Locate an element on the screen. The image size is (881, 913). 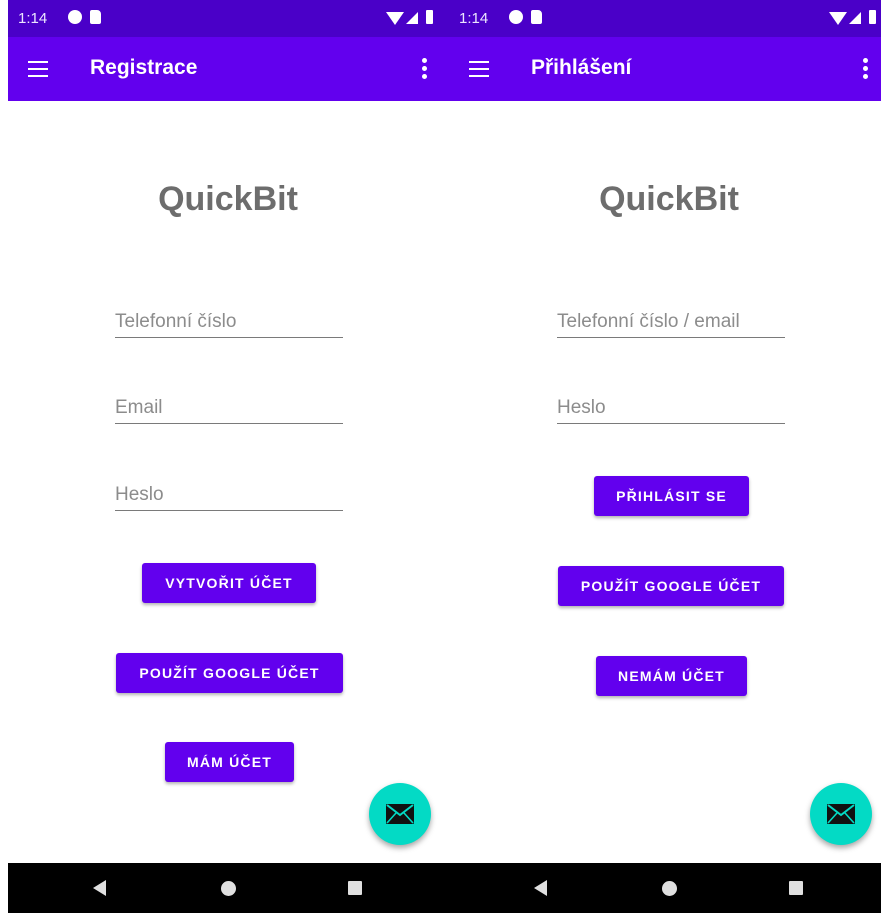
app-bar: Přihlášení is located at coordinates (665, 69).